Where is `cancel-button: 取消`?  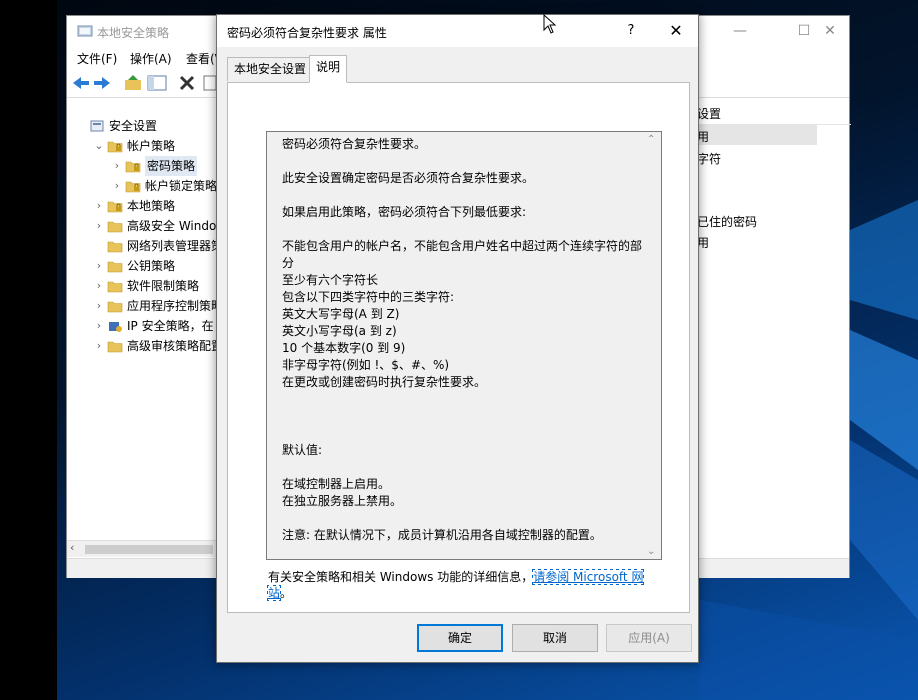 cancel-button: 取消 is located at coordinates (555, 638).